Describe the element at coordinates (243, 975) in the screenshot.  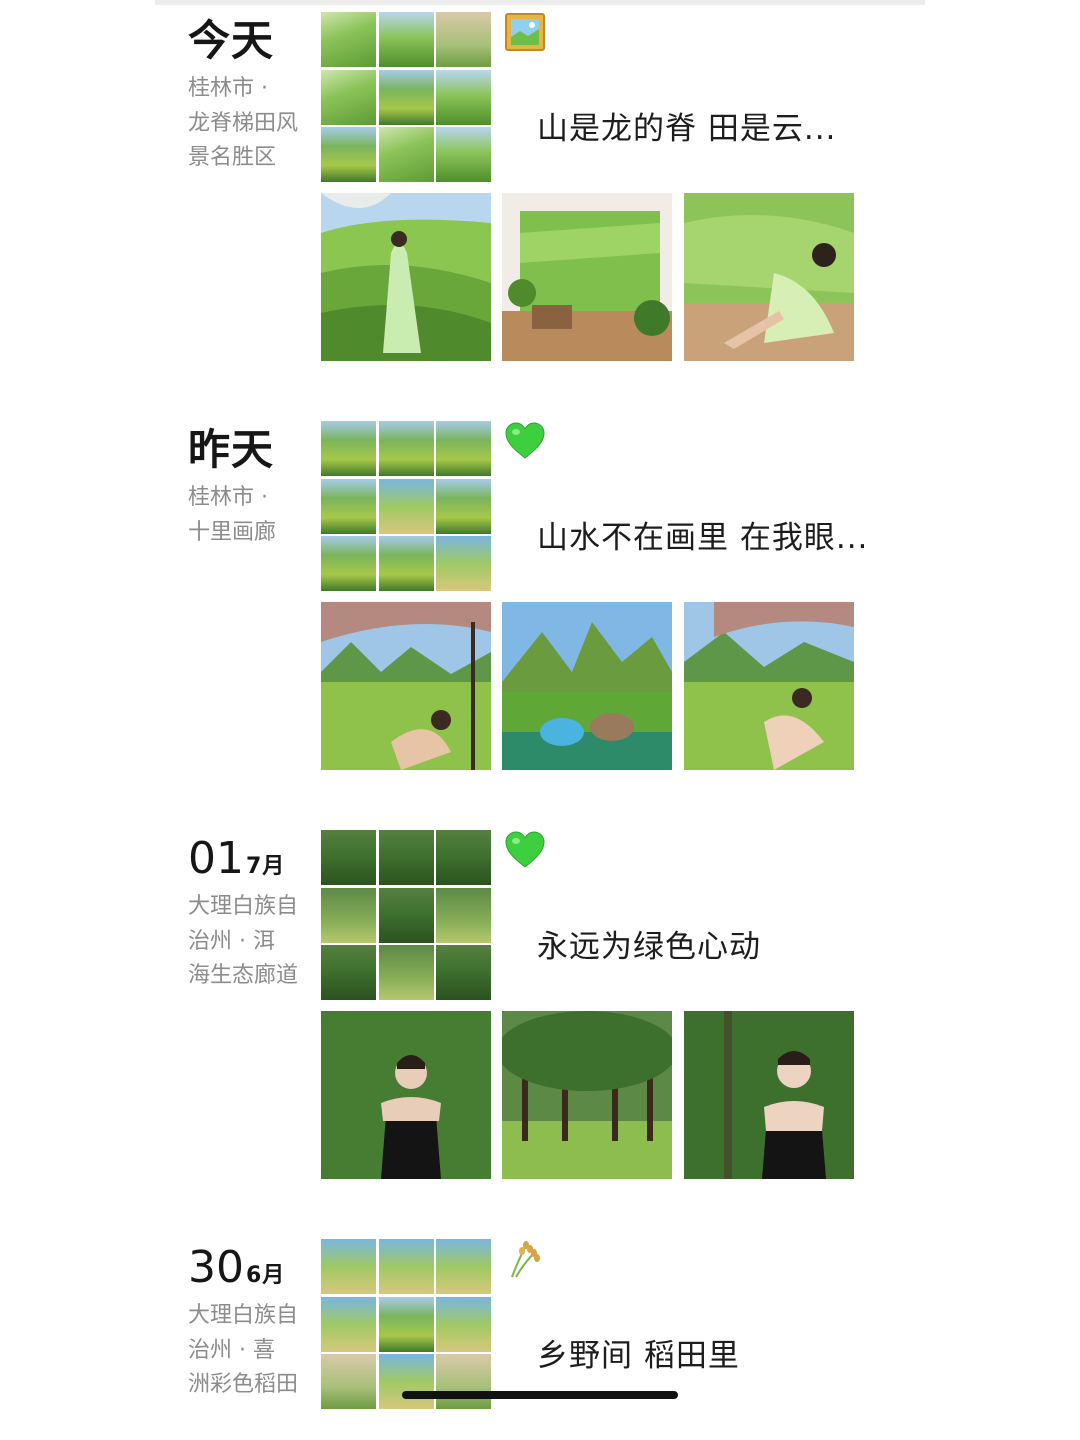
I see `location-line: 海生态廊道` at that location.